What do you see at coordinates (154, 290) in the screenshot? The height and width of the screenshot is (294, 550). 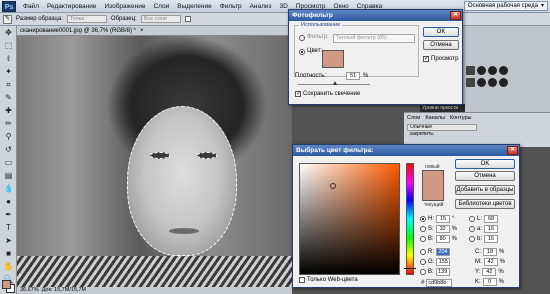 I see `status-bar: 36,67% Док: 15,7M/15,7M` at bounding box center [154, 290].